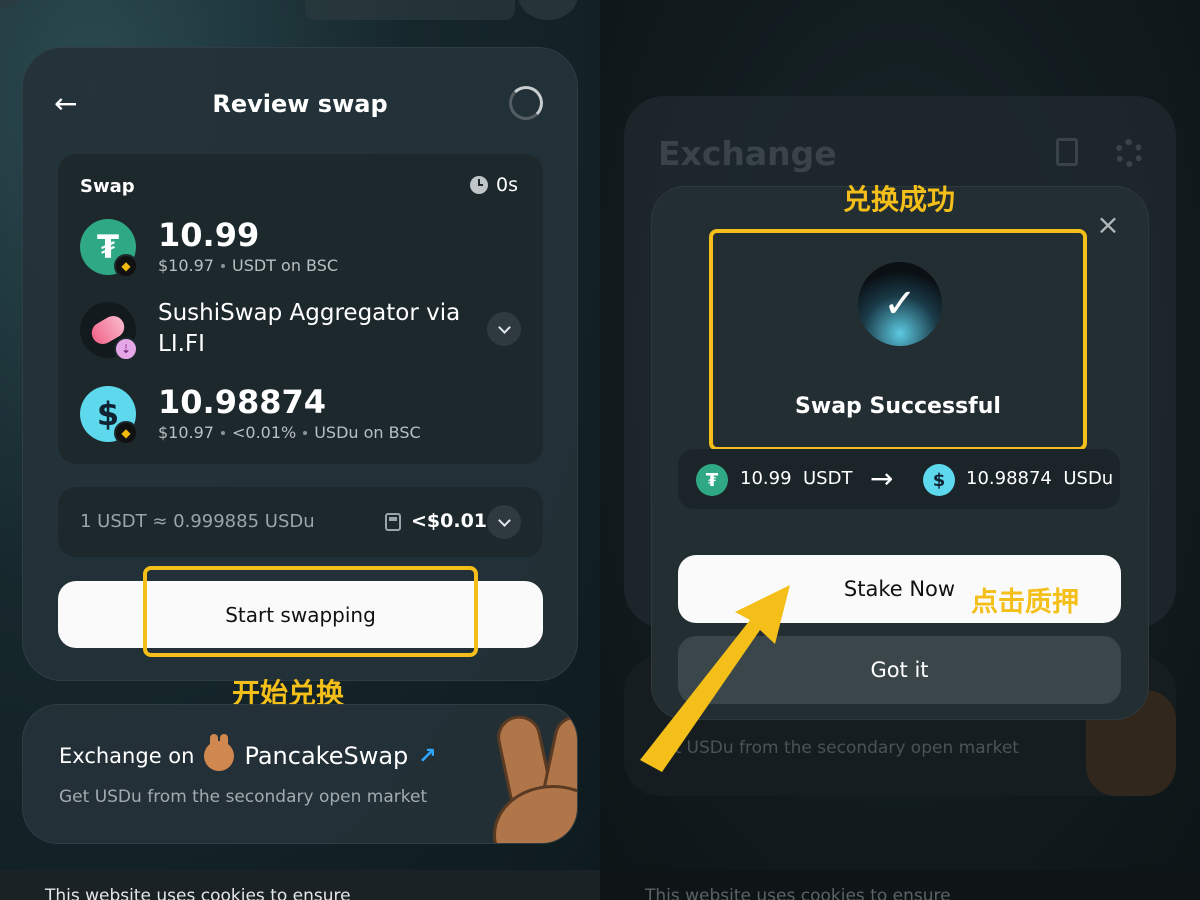 The width and height of the screenshot is (1200, 900). Describe the element at coordinates (1129, 153) in the screenshot. I see `gear-icon` at that location.